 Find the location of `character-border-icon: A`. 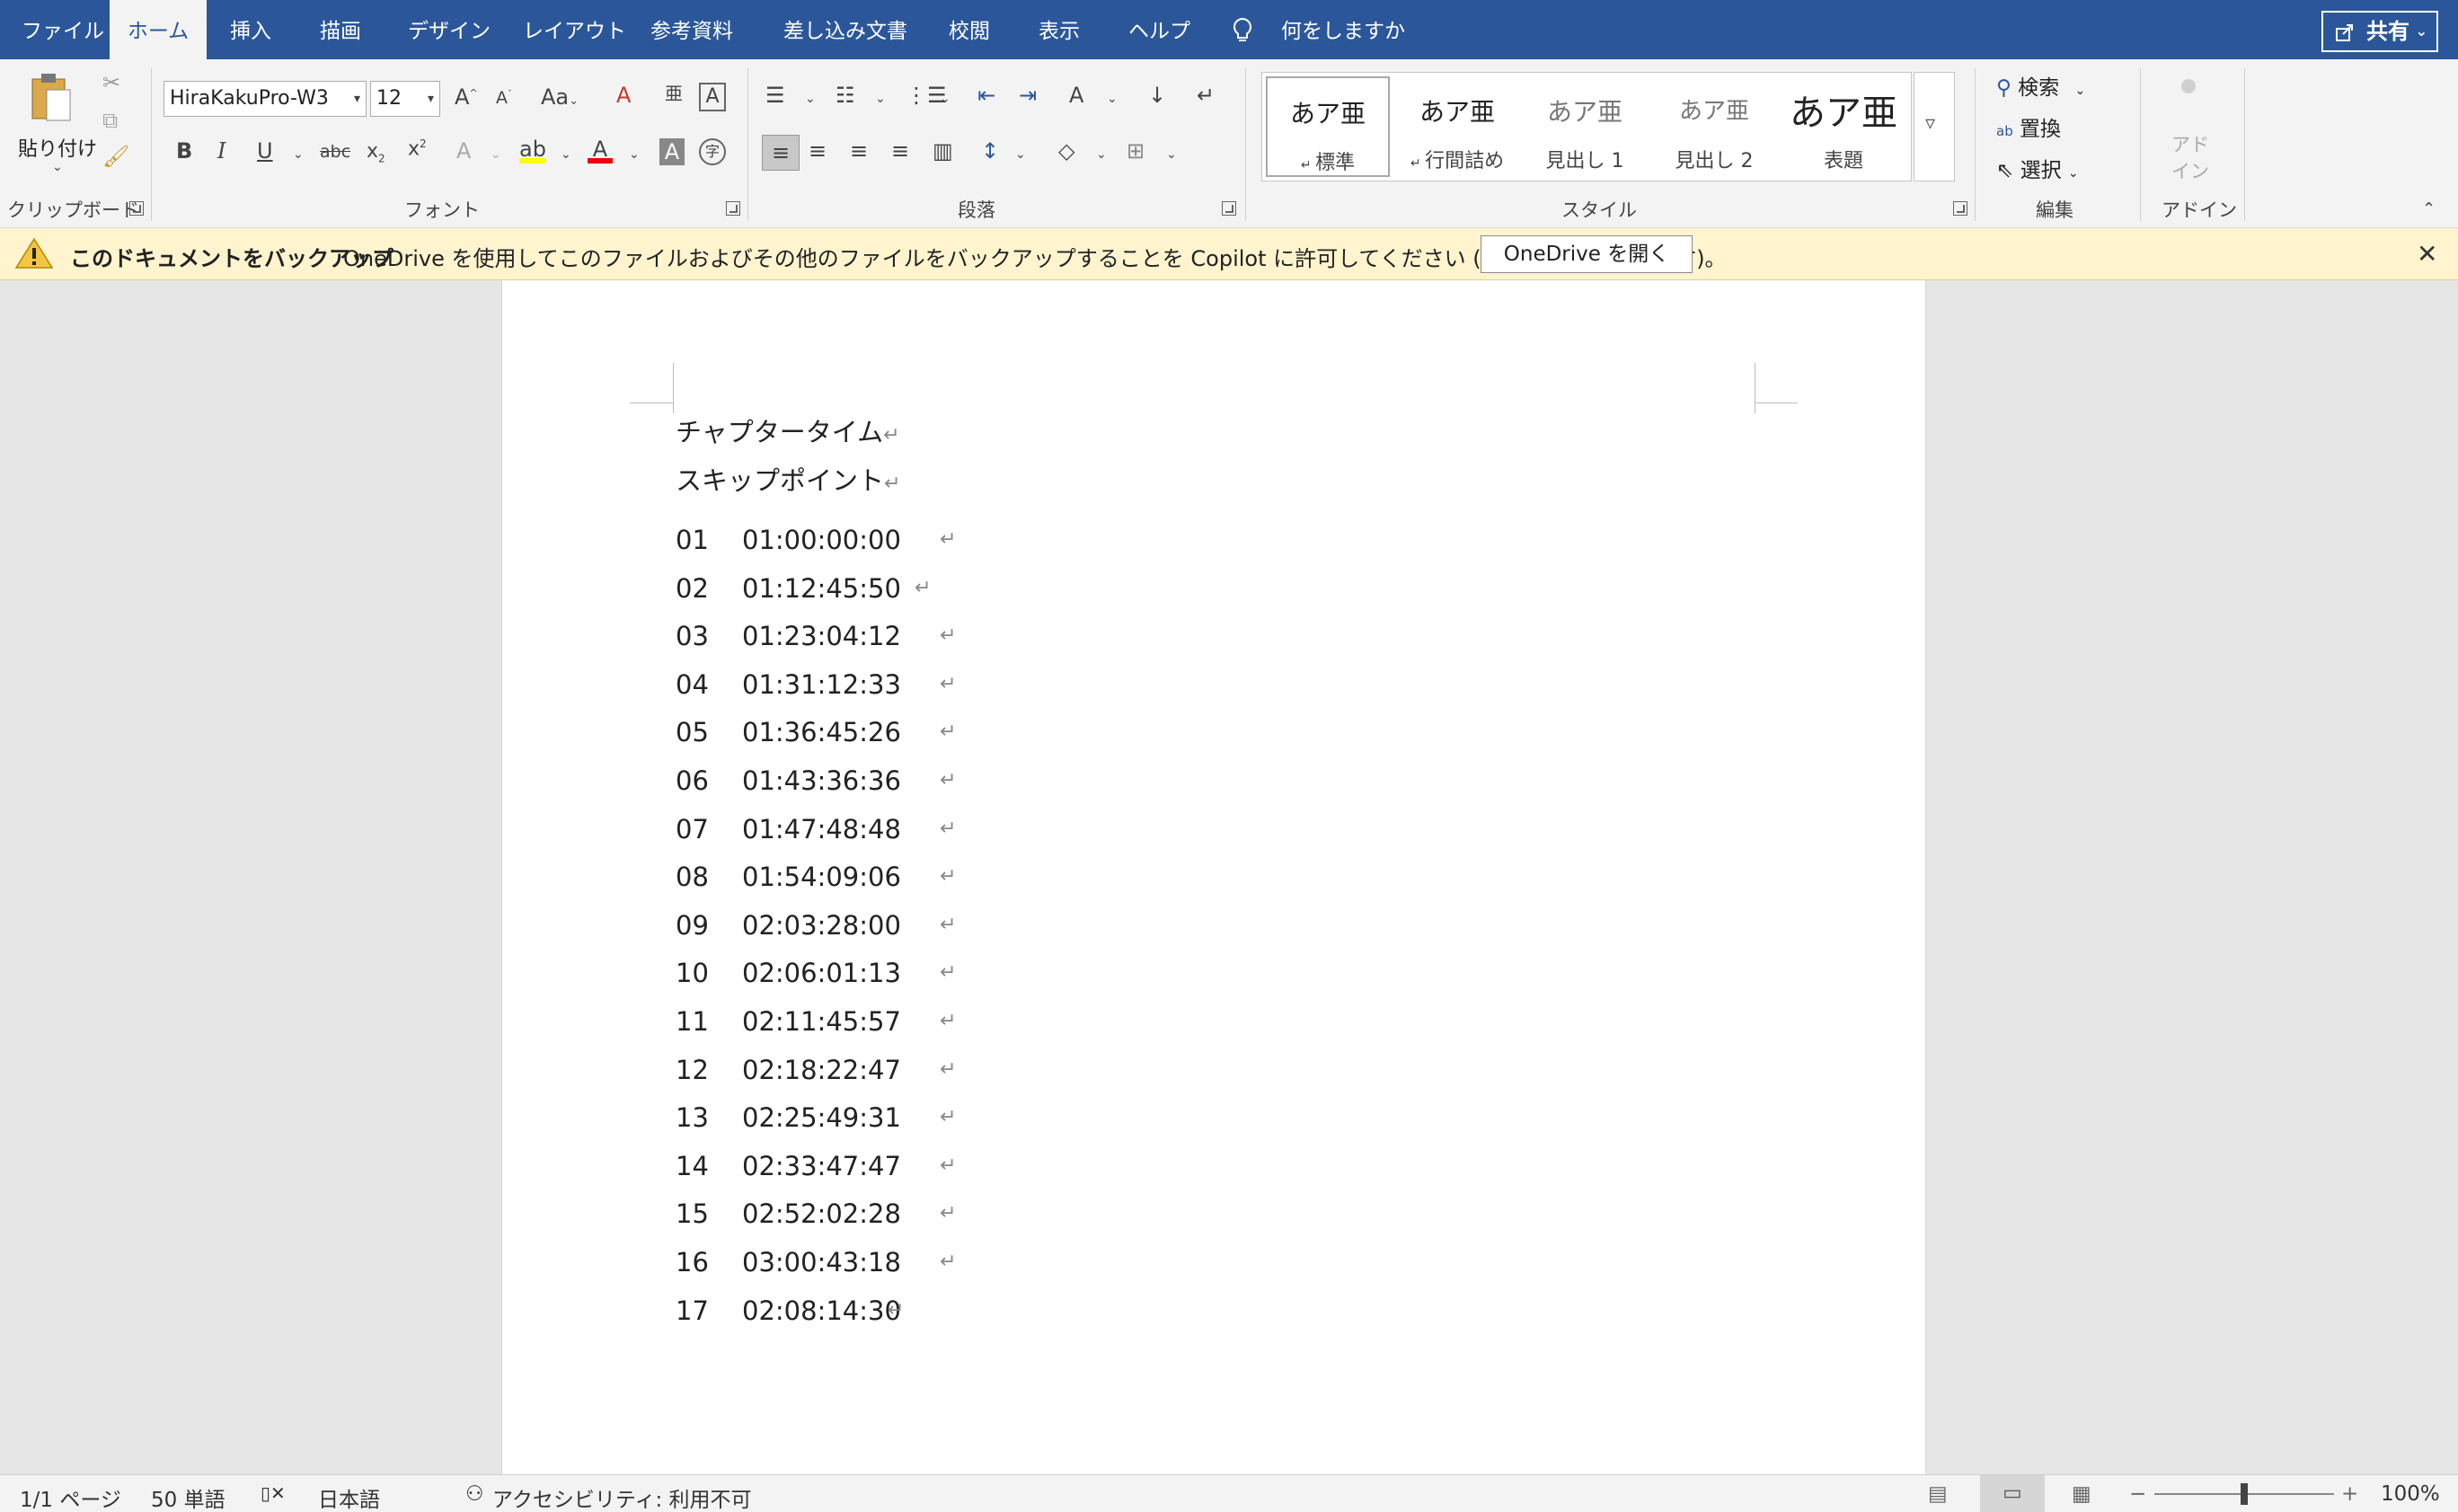

character-border-icon: A is located at coordinates (712, 97).